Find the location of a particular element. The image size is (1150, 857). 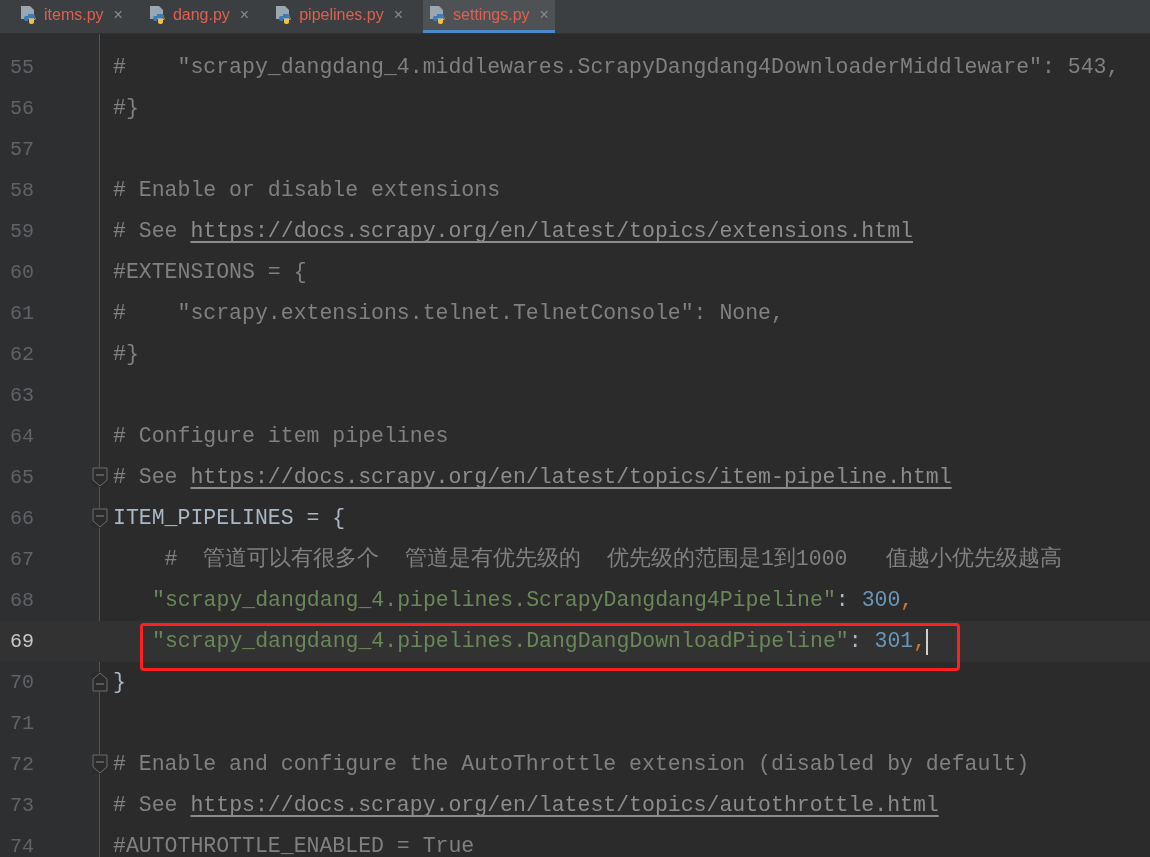

file-tab: settings.py × is located at coordinates (489, 16).